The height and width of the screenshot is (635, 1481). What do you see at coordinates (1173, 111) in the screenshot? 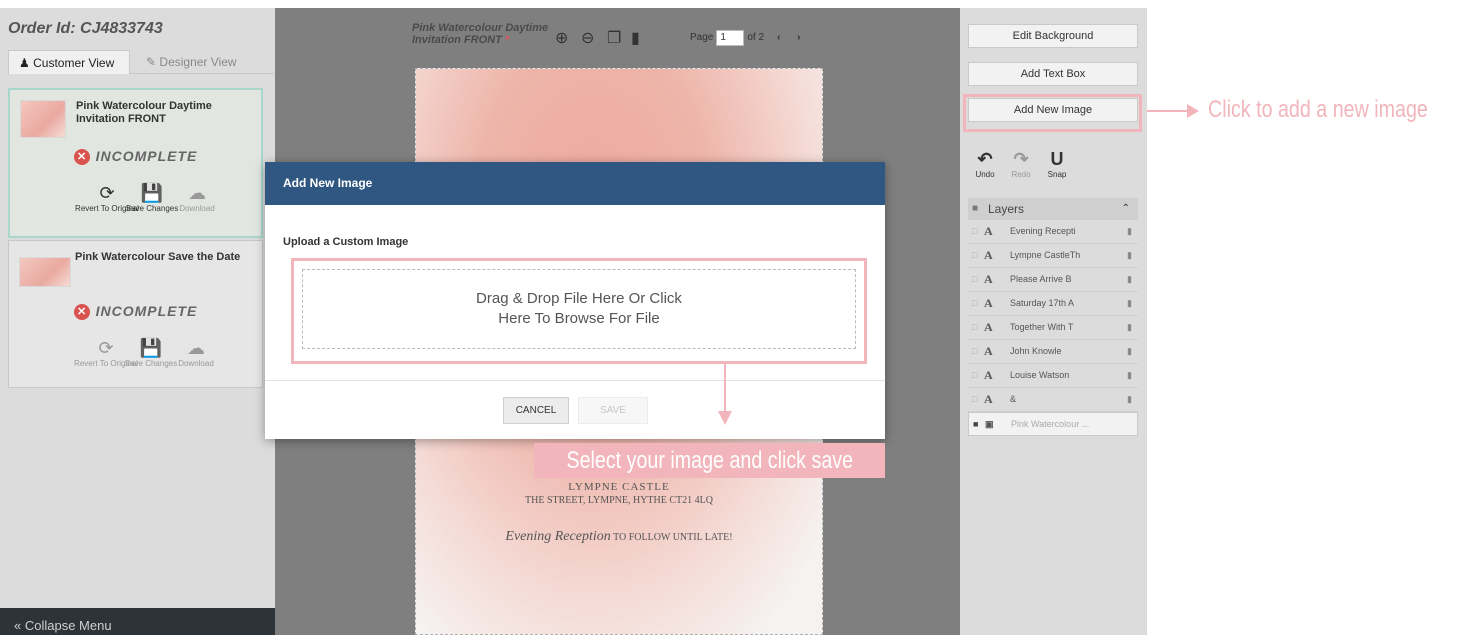
I see `arrow-right-icon` at bounding box center [1173, 111].